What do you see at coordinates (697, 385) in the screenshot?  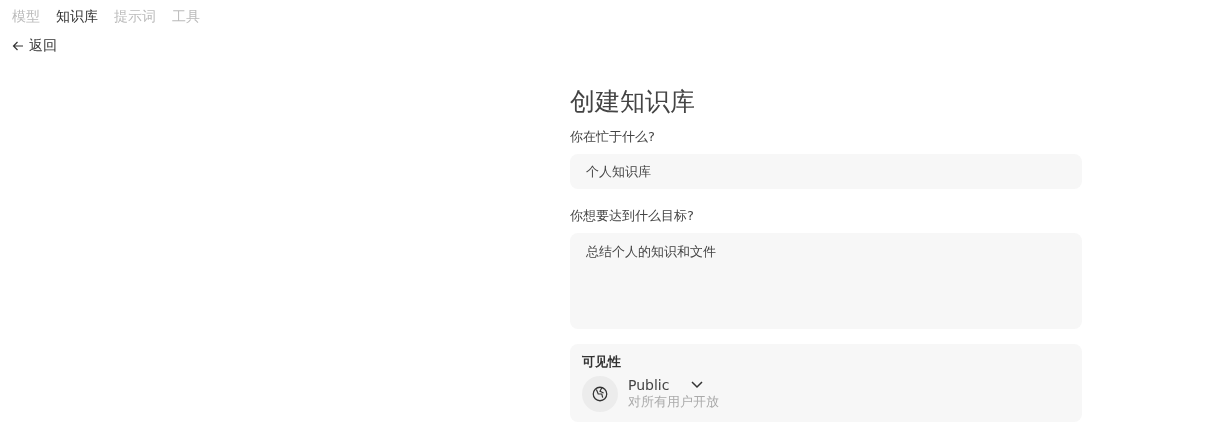 I see `chevron-down-icon` at bounding box center [697, 385].